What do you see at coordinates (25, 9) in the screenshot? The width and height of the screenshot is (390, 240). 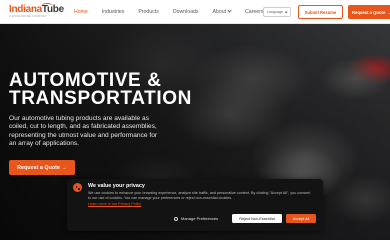 I see `logo-text-indiana: Indiana` at bounding box center [25, 9].